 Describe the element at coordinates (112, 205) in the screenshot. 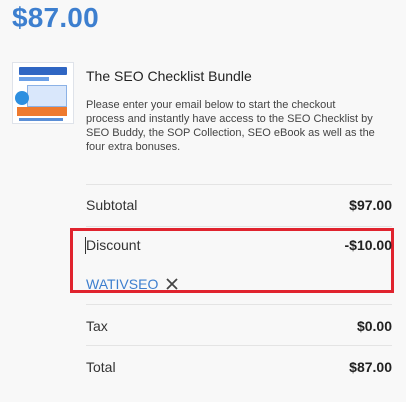

I see `subtotal-label: Subtotal` at that location.